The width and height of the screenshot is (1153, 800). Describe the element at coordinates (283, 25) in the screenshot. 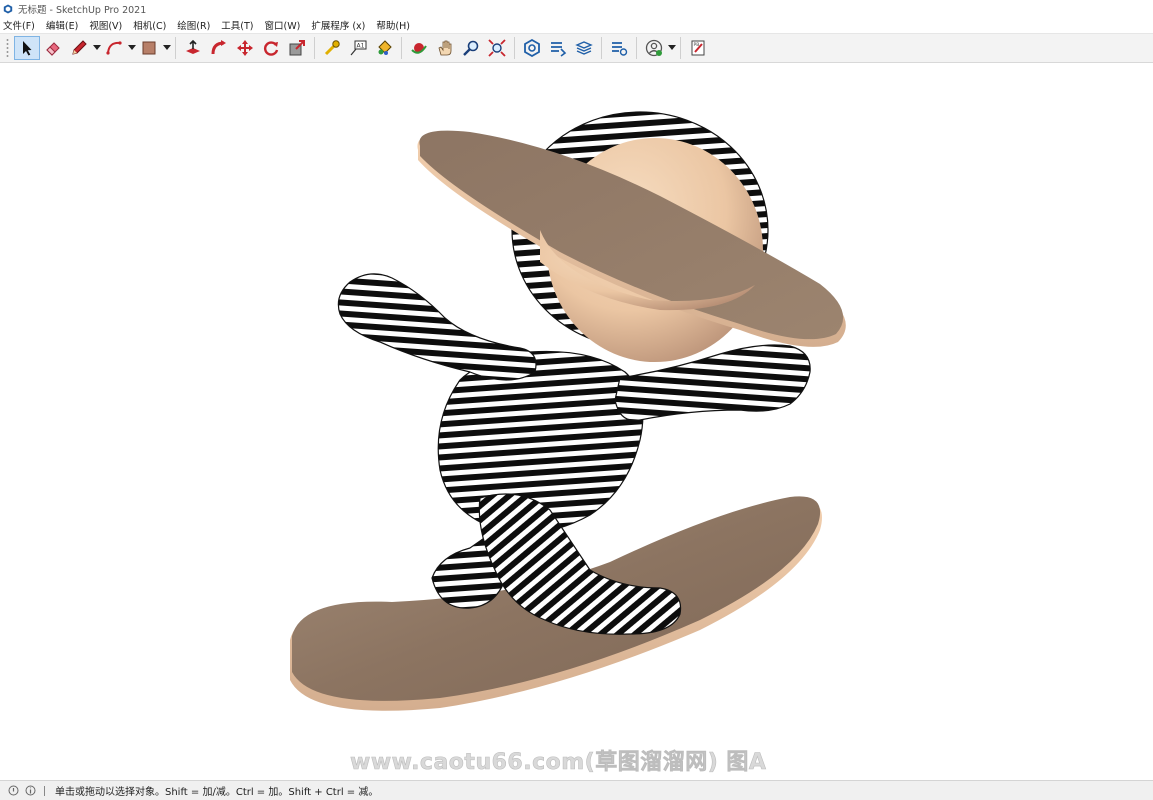

I see `menu-window: 窗口(W)` at that location.